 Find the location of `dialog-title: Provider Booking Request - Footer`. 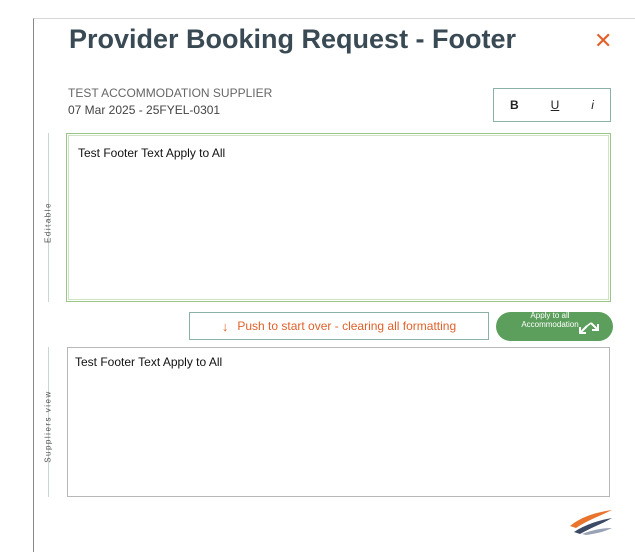

dialog-title: Provider Booking Request - Footer is located at coordinates (293, 39).